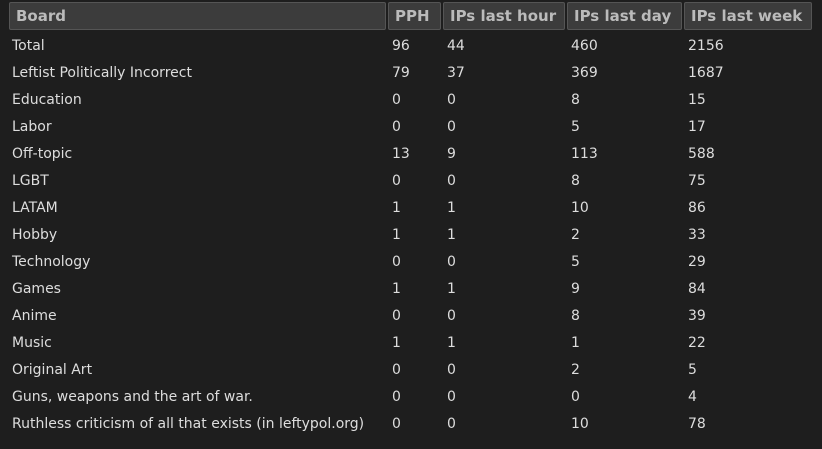 This screenshot has width=822, height=449. I want to click on ips-last-week-cell: 15, so click(697, 99).